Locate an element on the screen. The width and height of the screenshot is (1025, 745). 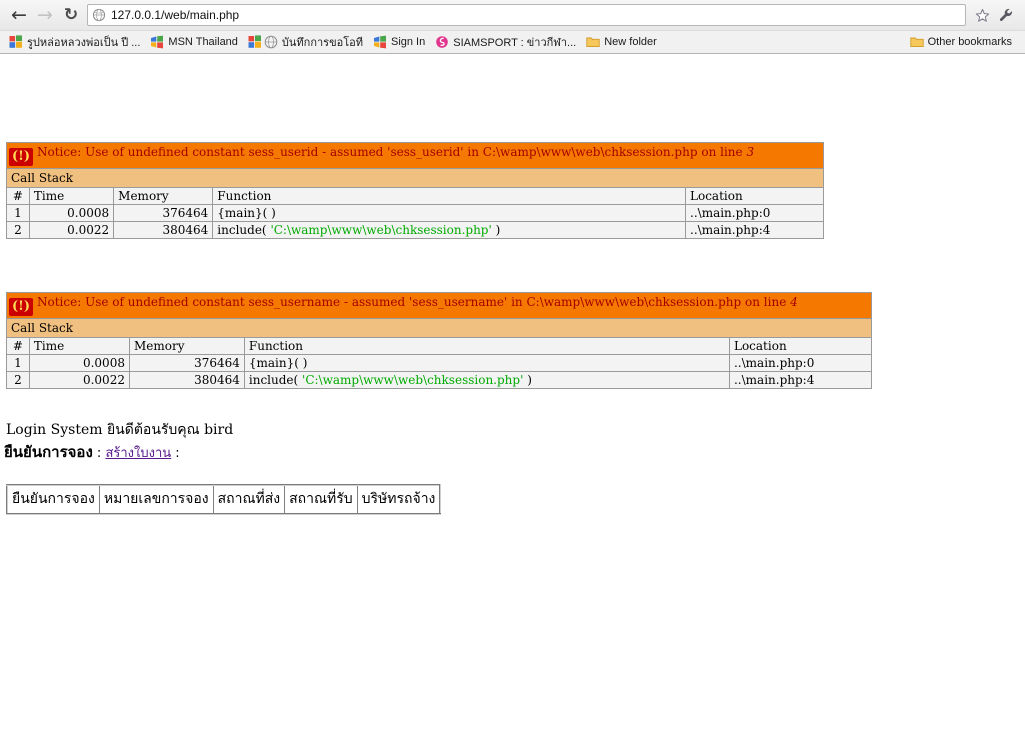
header-cell-pickup-place: สถาณที่รับ is located at coordinates (321, 499).